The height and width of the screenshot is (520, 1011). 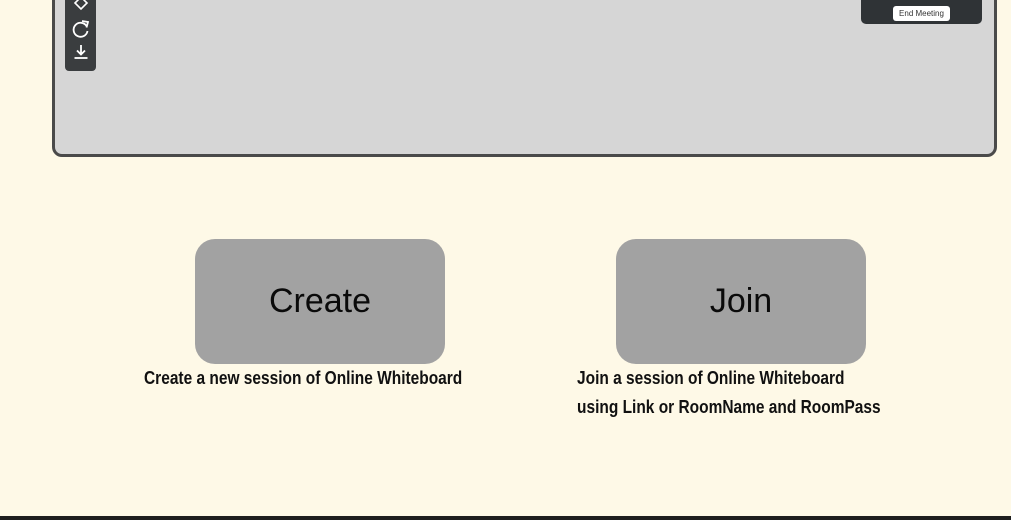 What do you see at coordinates (81, 8) in the screenshot?
I see `eraser-icon` at bounding box center [81, 8].